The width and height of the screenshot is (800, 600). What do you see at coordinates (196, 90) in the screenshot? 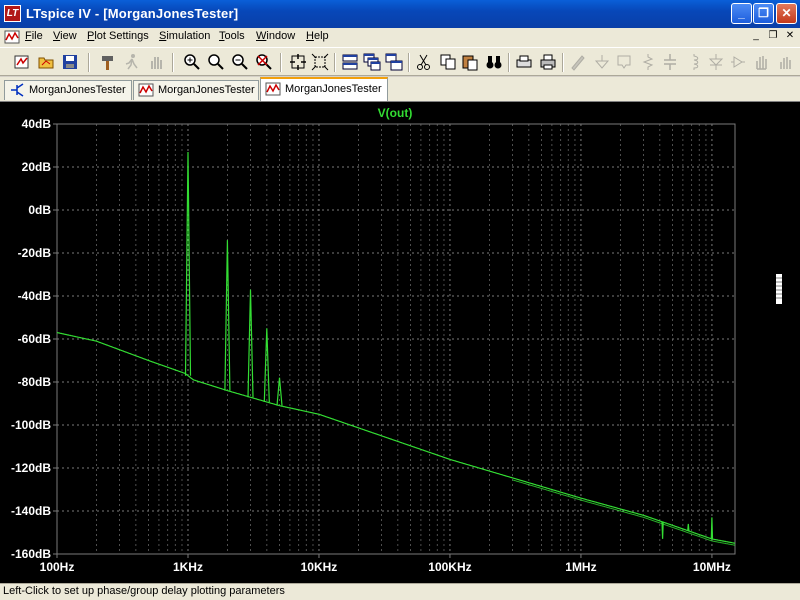
I see `tab-waveform-1: MorganJonesTester` at bounding box center [196, 90].